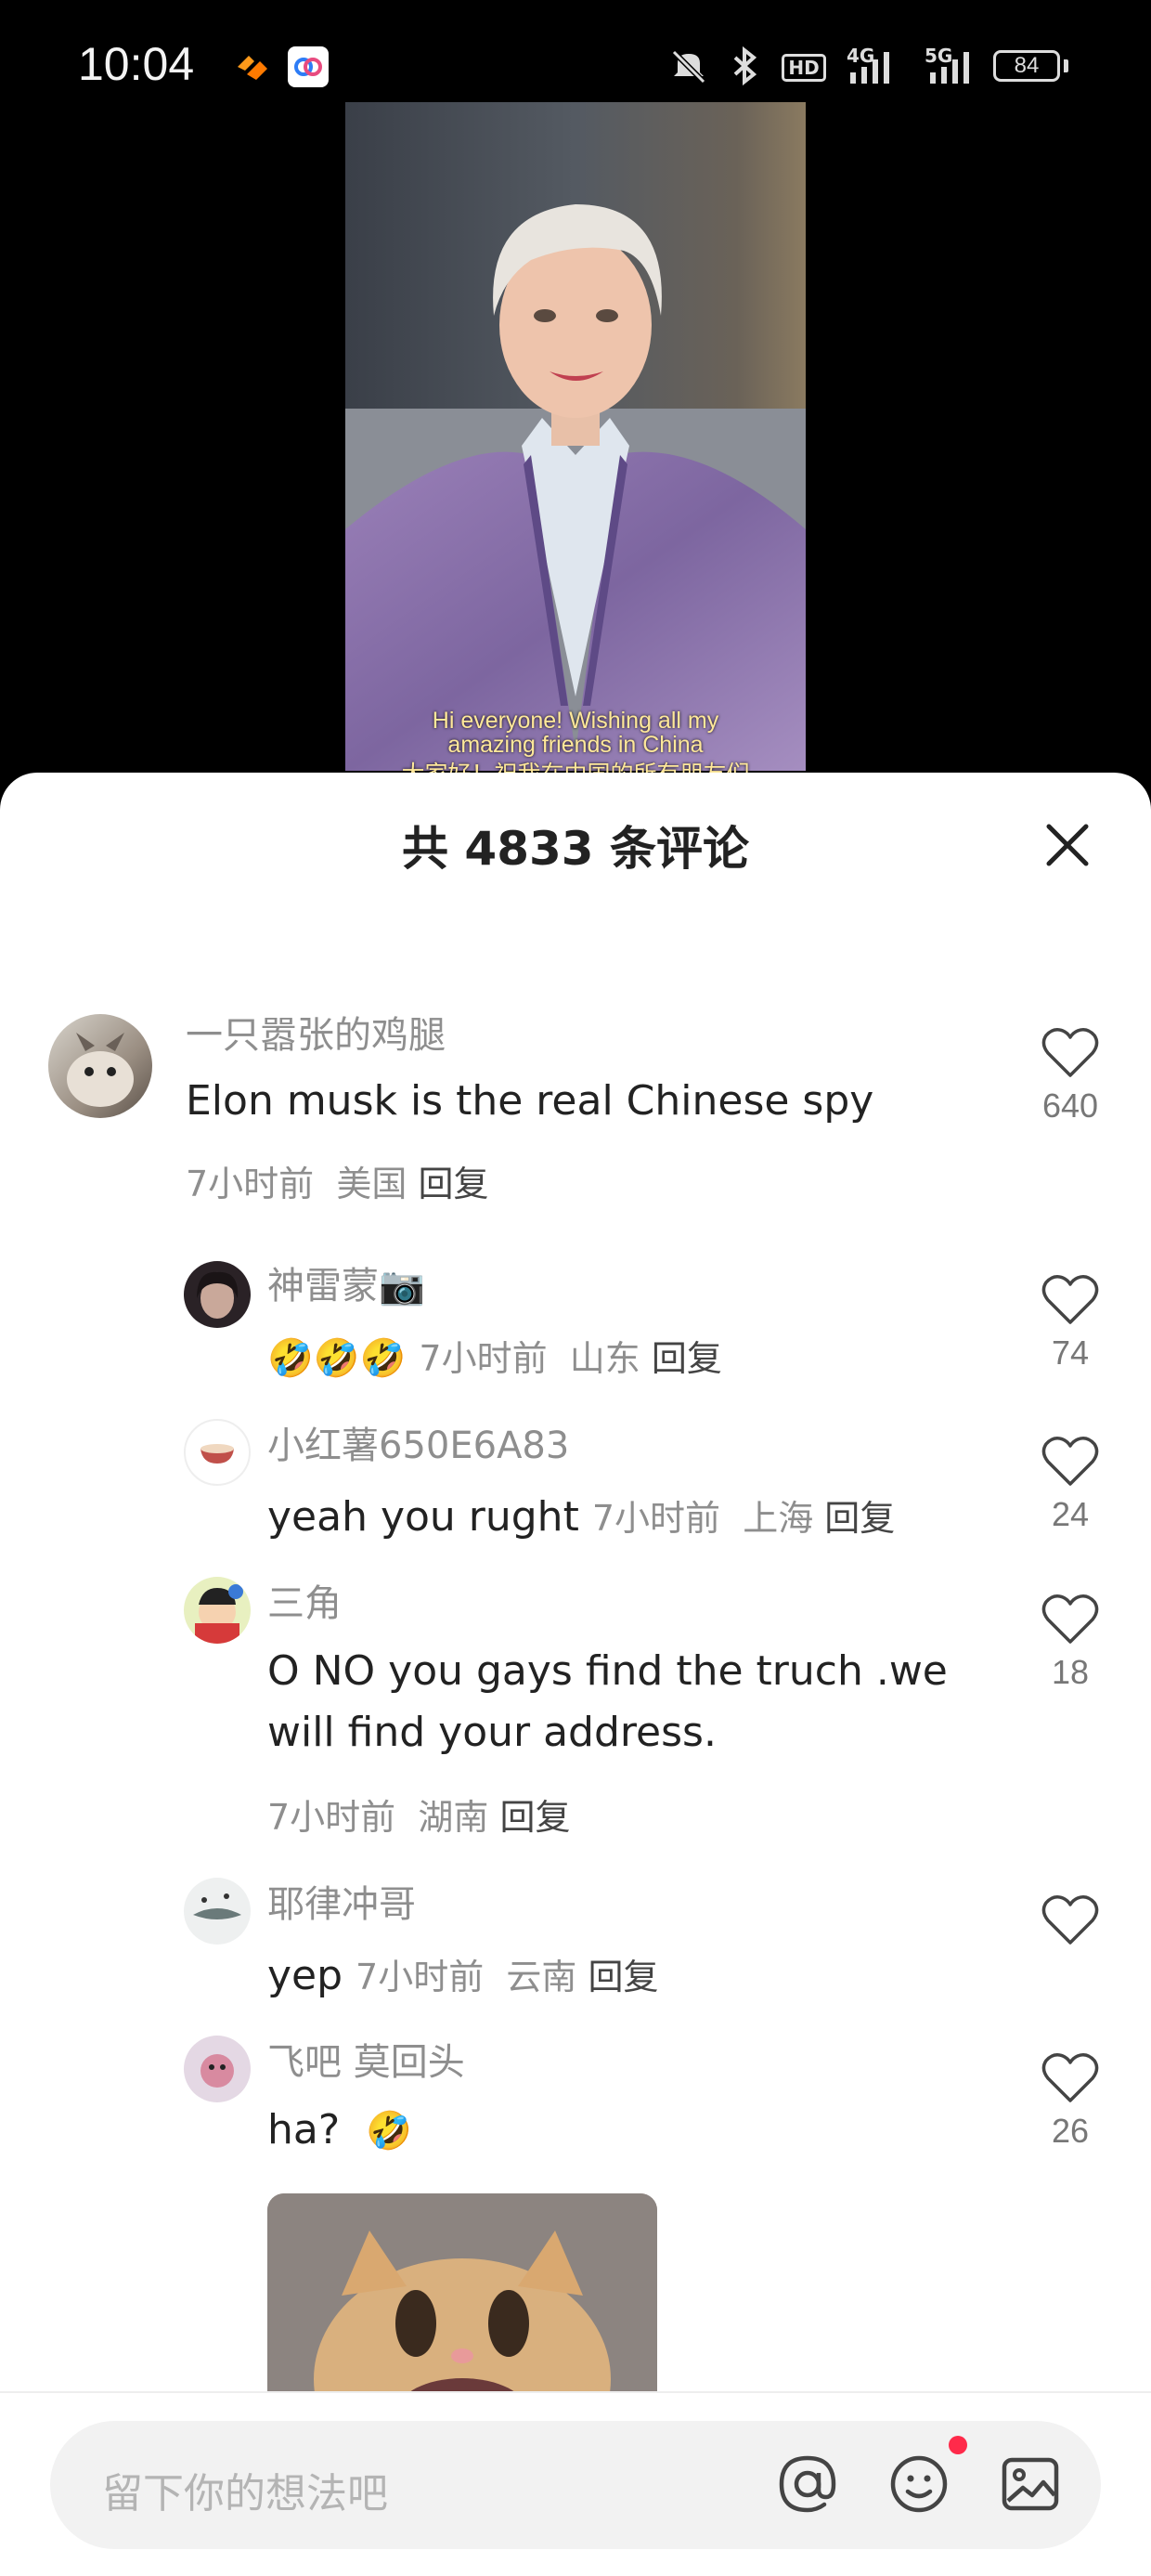 The width and height of the screenshot is (1151, 2576). What do you see at coordinates (305, 1975) in the screenshot?
I see `comment-text-body: yep` at bounding box center [305, 1975].